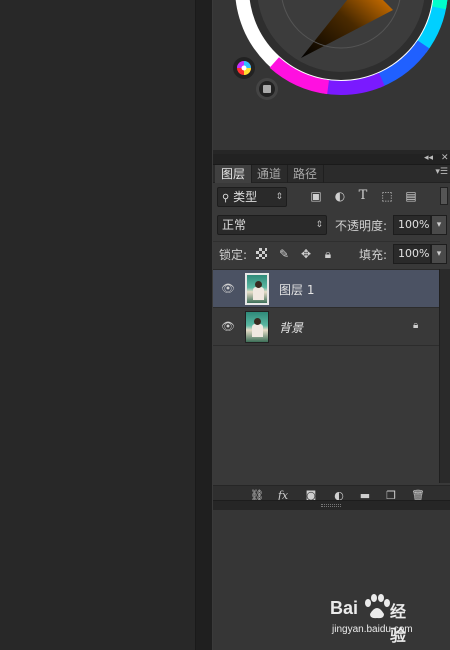 This screenshot has width=450, height=650. I want to click on lock-image-pixels-brush-icon: ✎, so click(284, 254).